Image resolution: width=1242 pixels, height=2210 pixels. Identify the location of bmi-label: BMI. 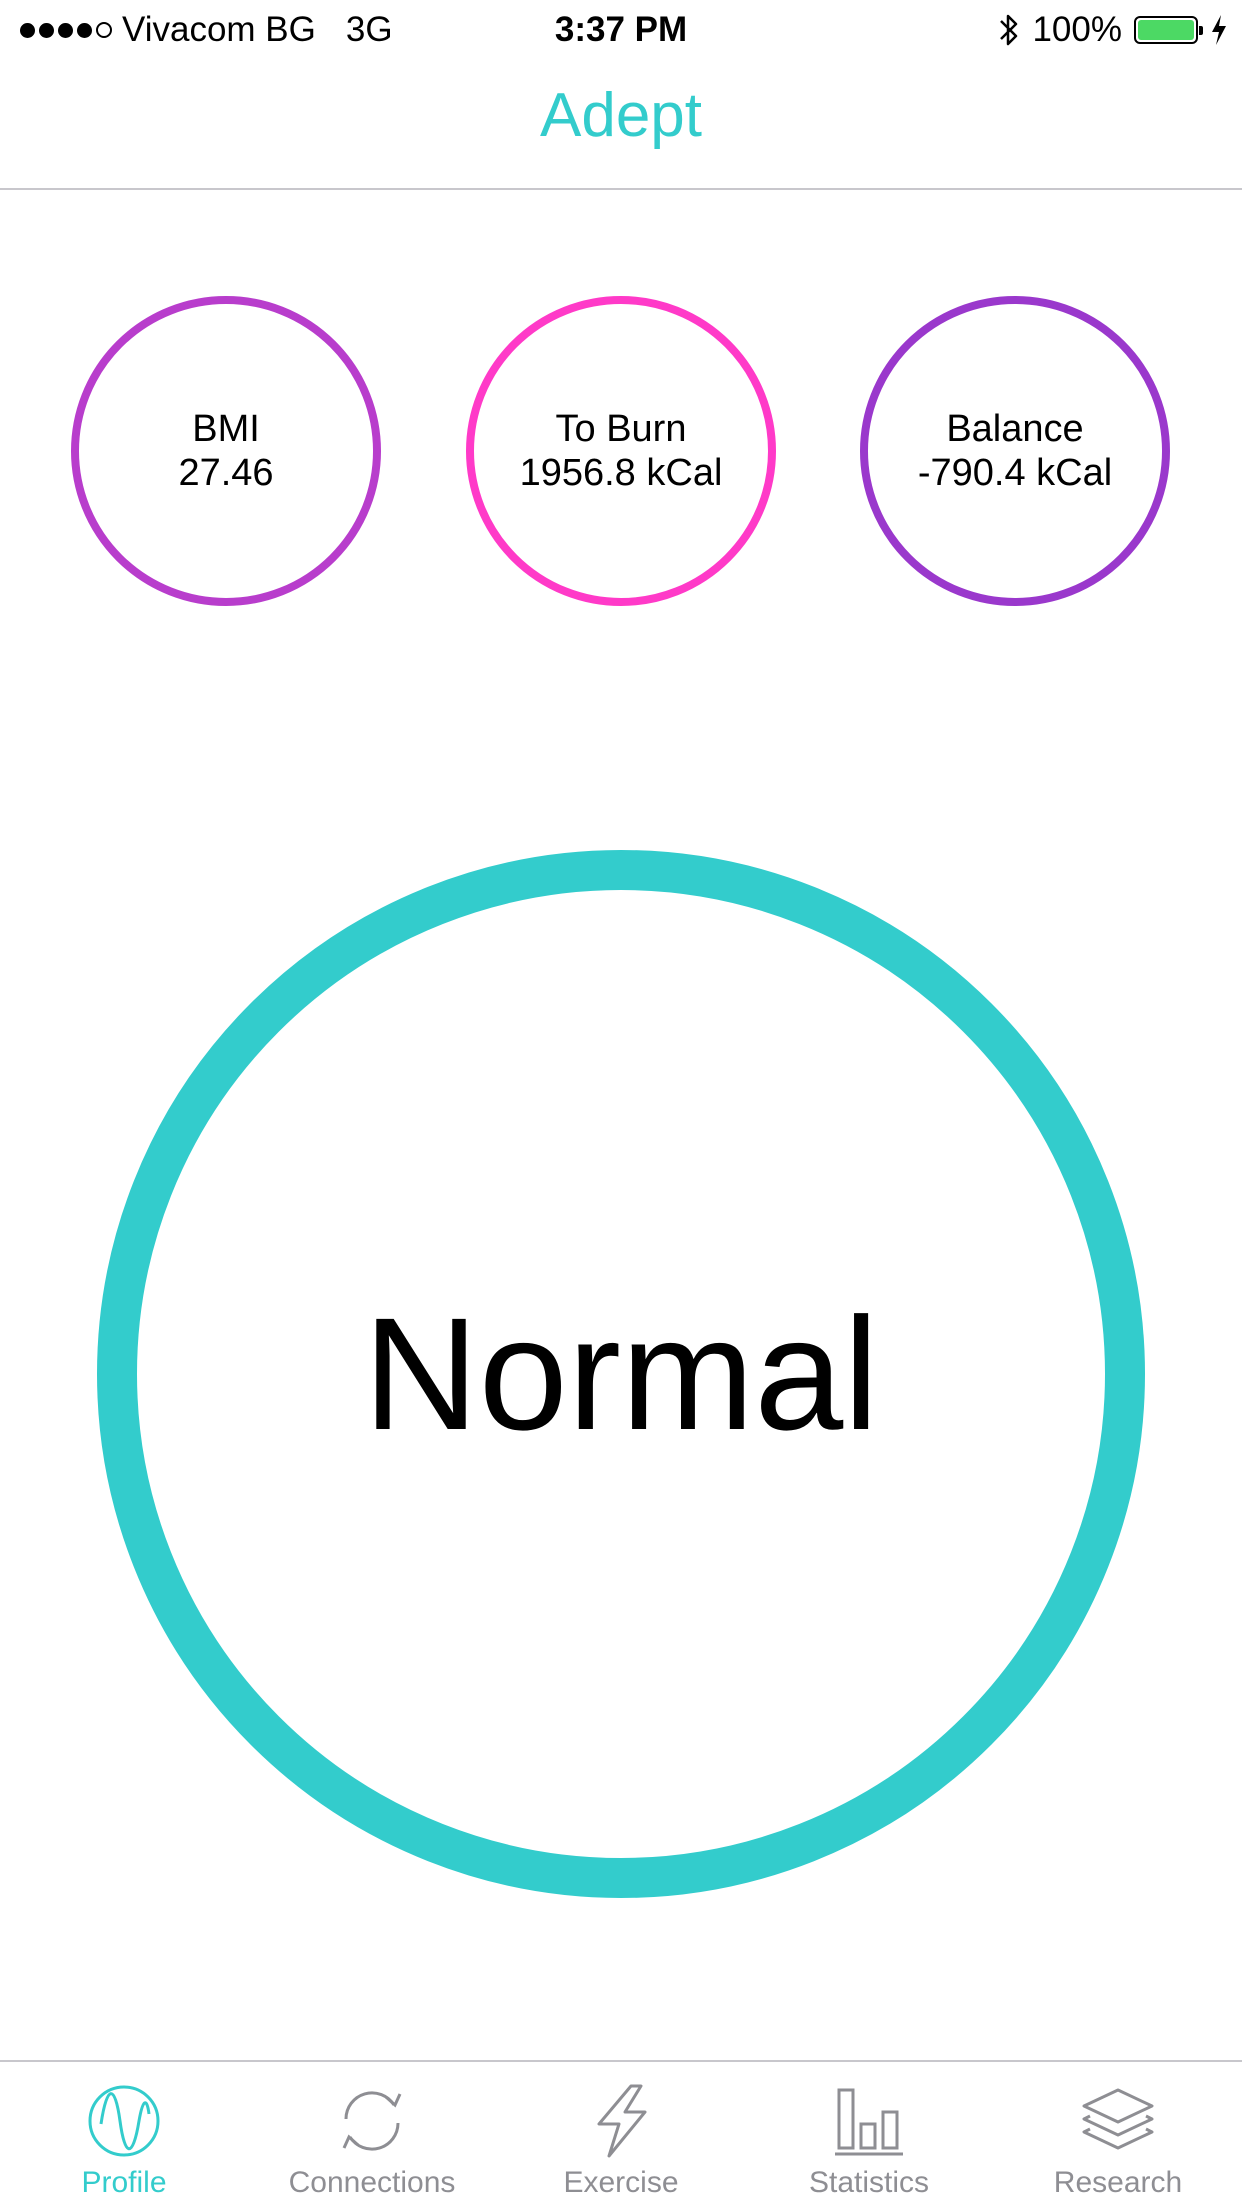
(226, 429).